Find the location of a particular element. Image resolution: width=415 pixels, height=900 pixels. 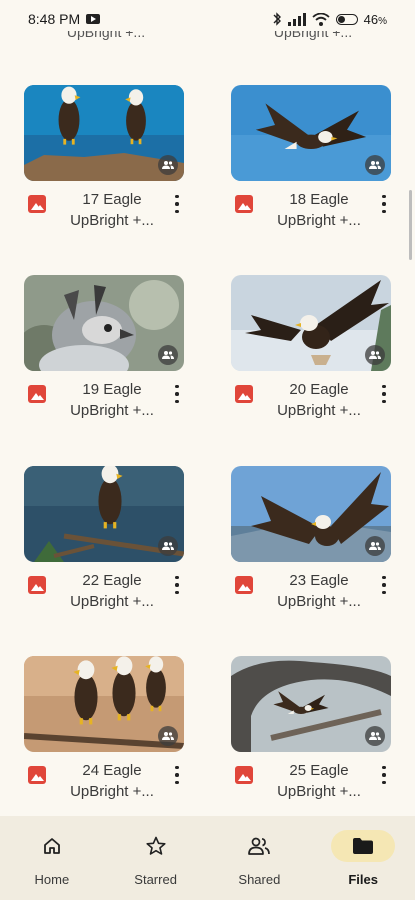

wifi-icon is located at coordinates (321, 19).